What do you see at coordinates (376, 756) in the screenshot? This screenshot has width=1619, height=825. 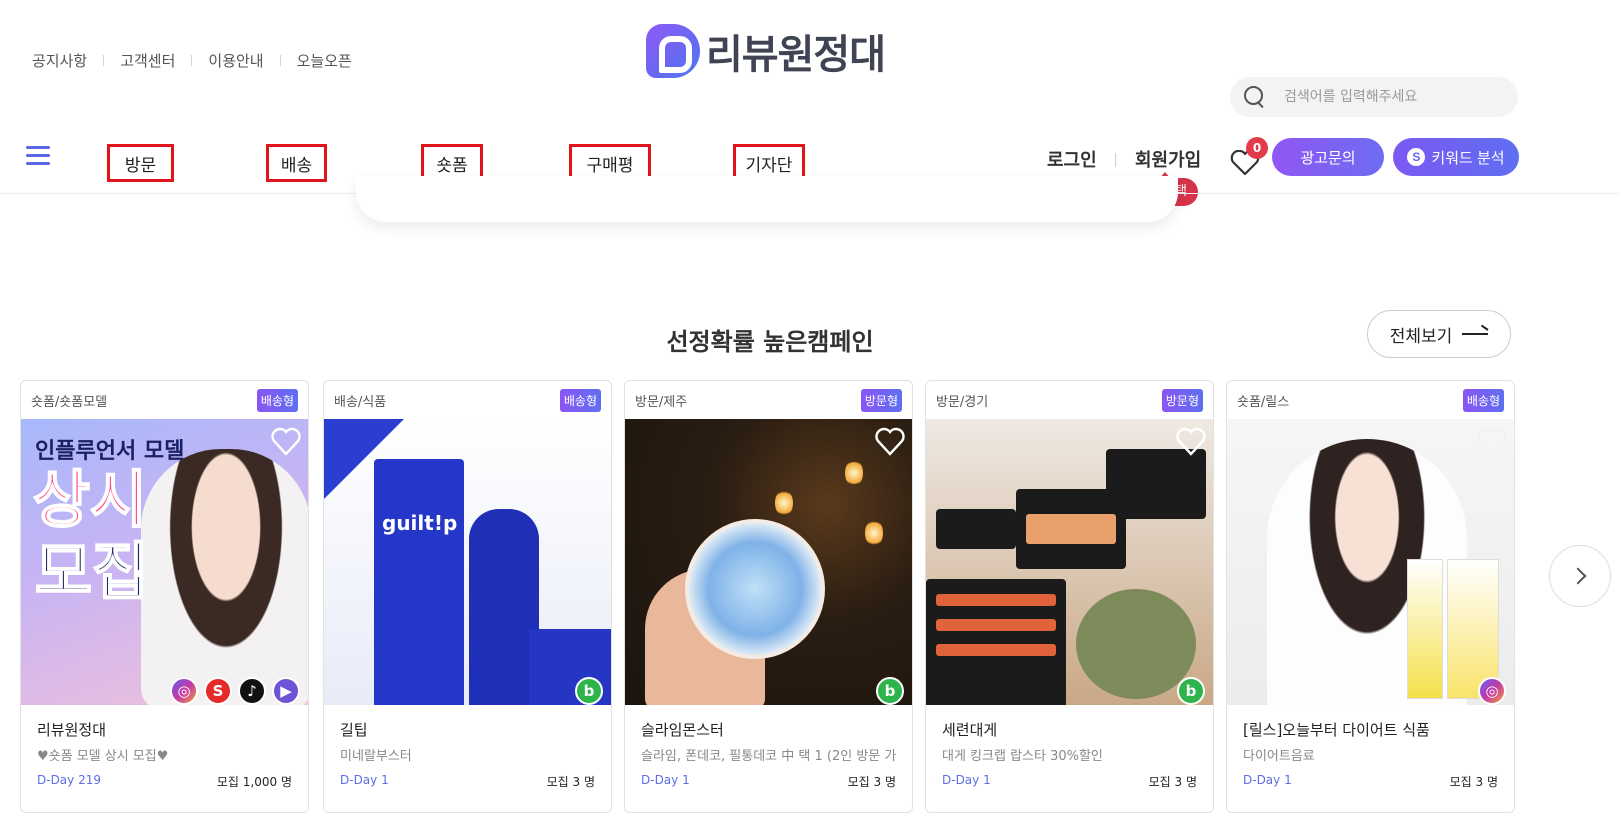 I see `card-subtitle: 미네랄부스터` at bounding box center [376, 756].